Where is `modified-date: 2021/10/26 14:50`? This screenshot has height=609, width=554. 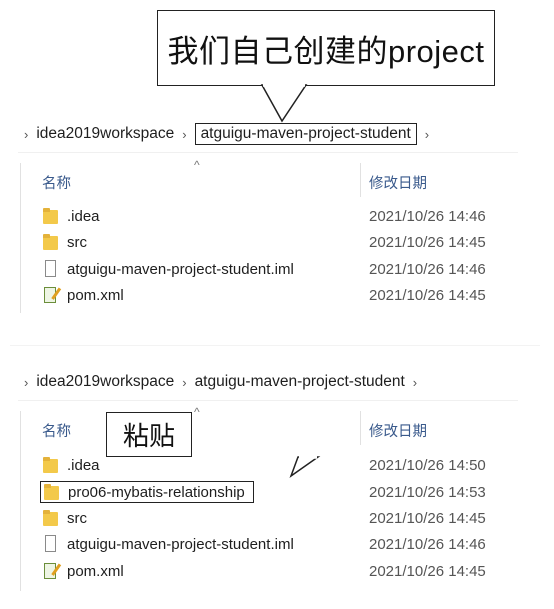
modified-date: 2021/10/26 14:50 is located at coordinates (427, 465).